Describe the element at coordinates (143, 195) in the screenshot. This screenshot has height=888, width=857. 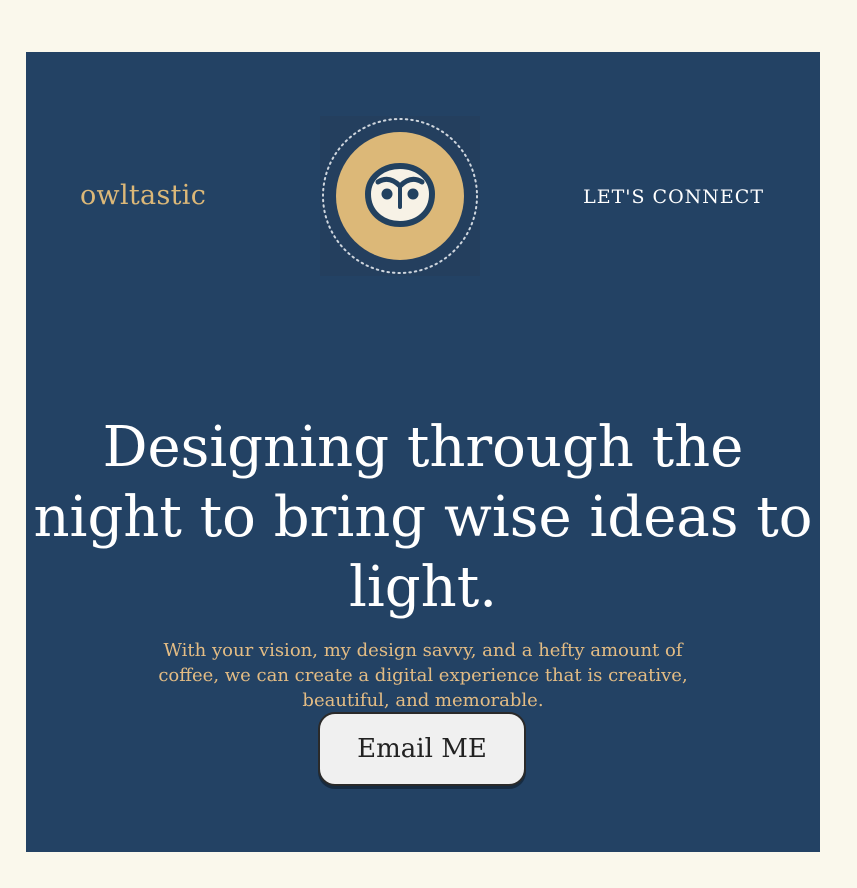
I see `brand-name: owltastic` at that location.